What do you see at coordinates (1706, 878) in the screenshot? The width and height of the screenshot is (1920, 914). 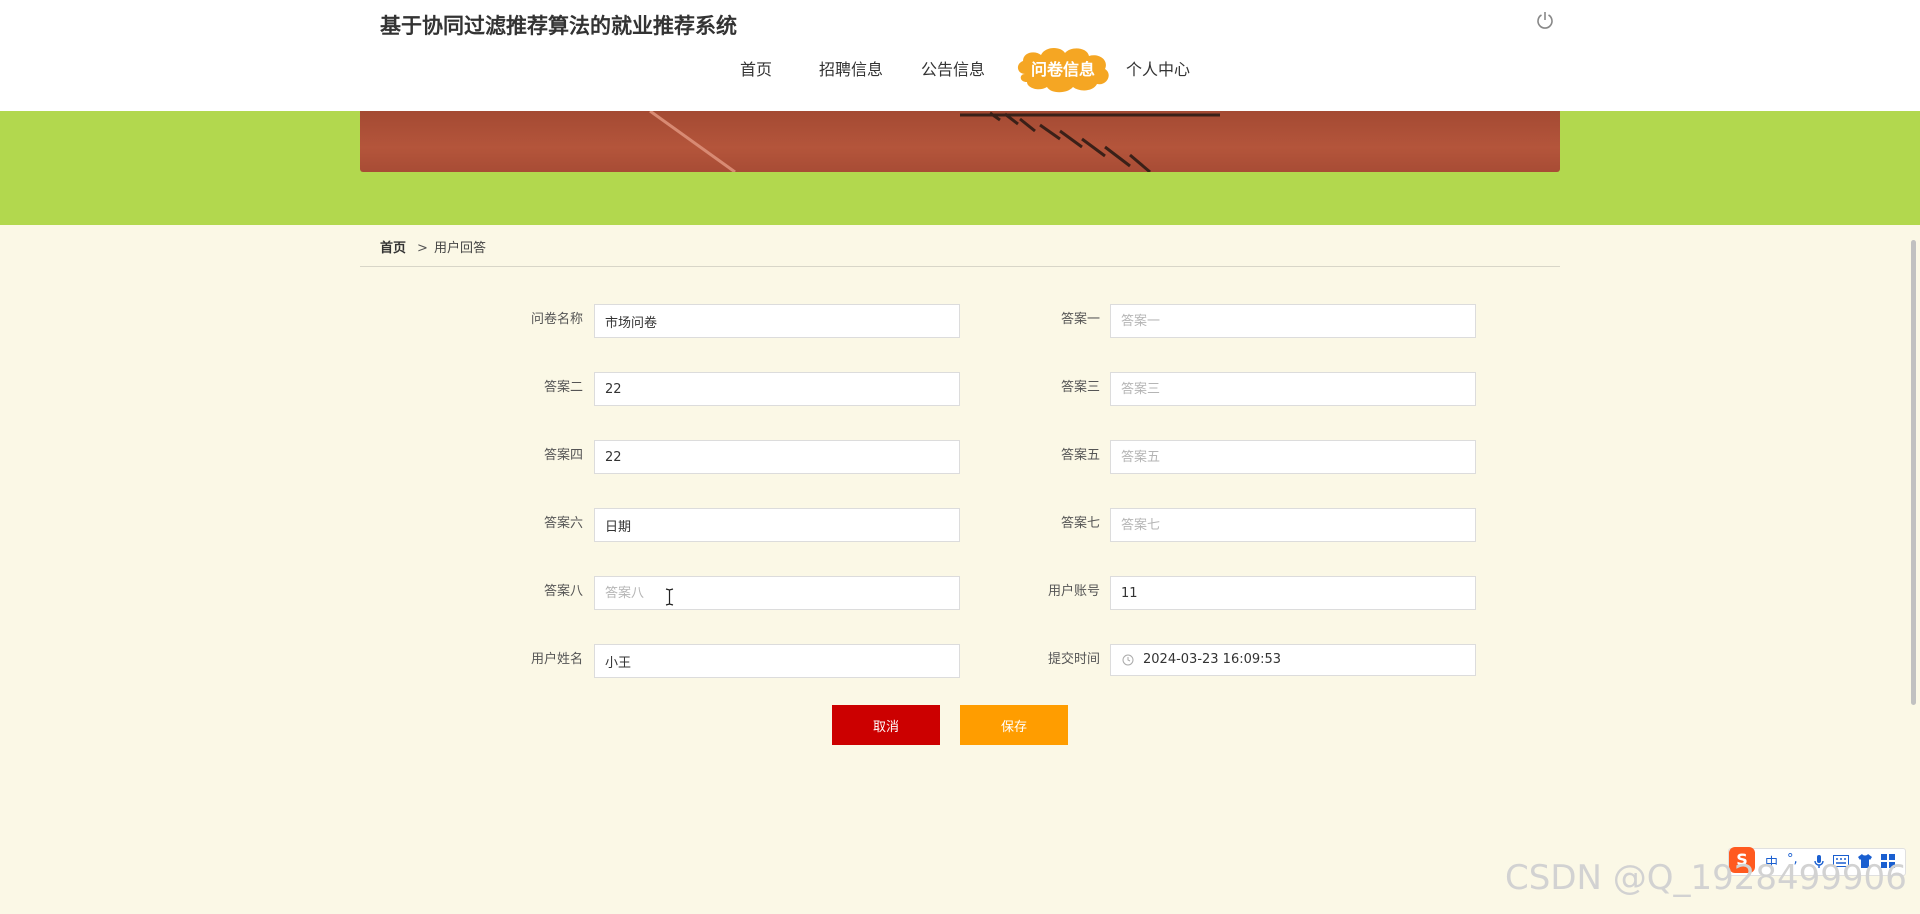 I see `watermark: CSDN @Q_1928499906` at bounding box center [1706, 878].